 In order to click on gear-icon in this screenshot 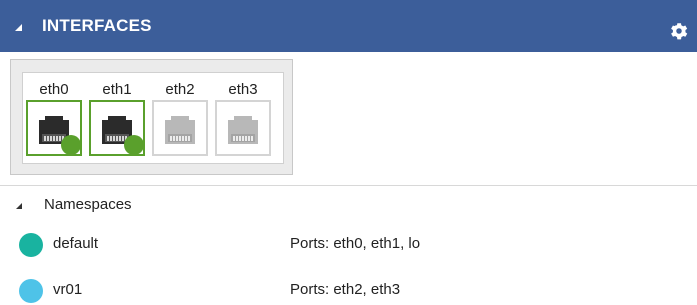, I will do `click(679, 31)`.